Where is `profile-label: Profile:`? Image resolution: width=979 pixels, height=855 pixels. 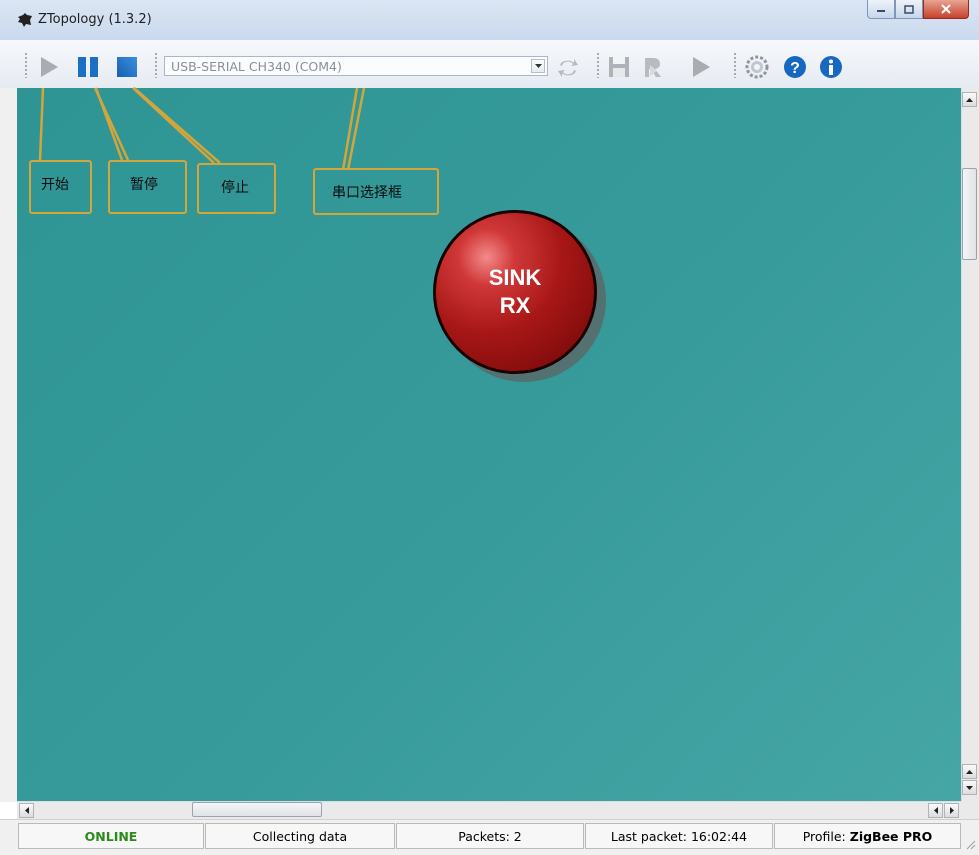 profile-label: Profile: is located at coordinates (826, 836).